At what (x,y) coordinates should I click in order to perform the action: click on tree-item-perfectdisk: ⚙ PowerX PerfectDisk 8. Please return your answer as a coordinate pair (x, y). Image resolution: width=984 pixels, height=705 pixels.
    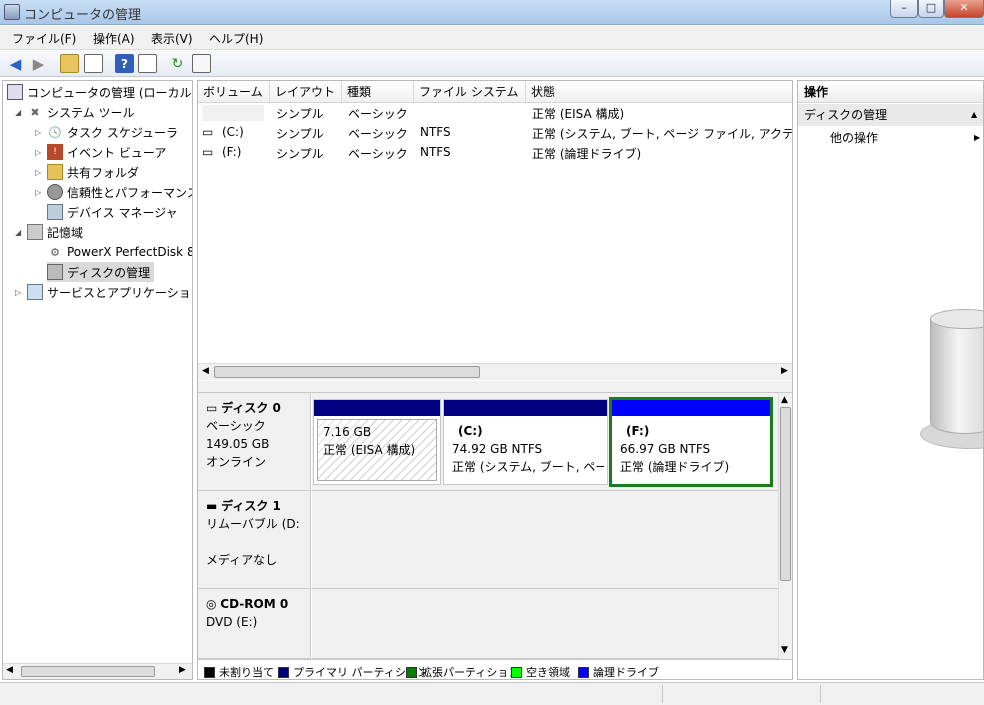
    Looking at the image, I should click on (119, 252).